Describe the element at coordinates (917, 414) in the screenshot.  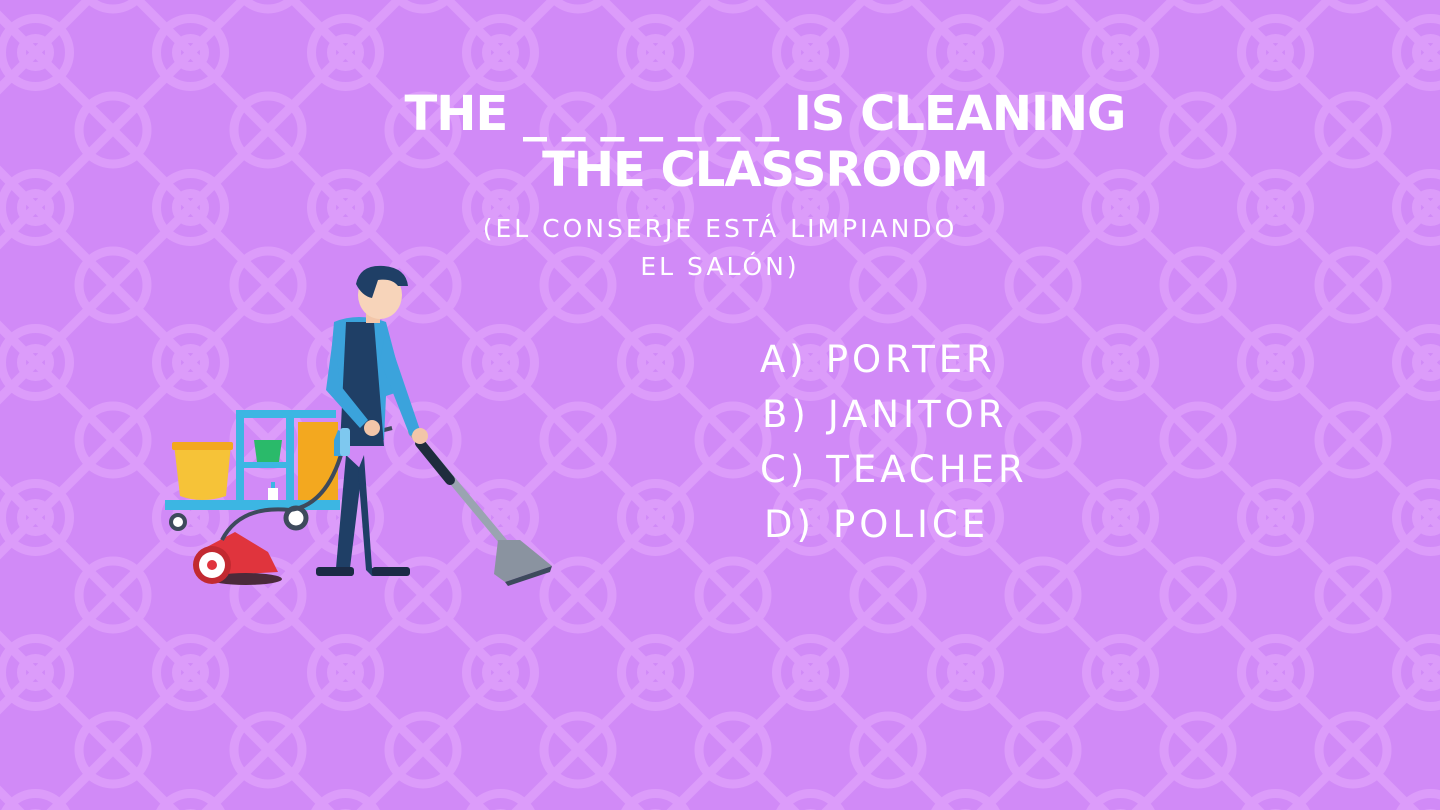
I see `option-text: JANITOR` at that location.